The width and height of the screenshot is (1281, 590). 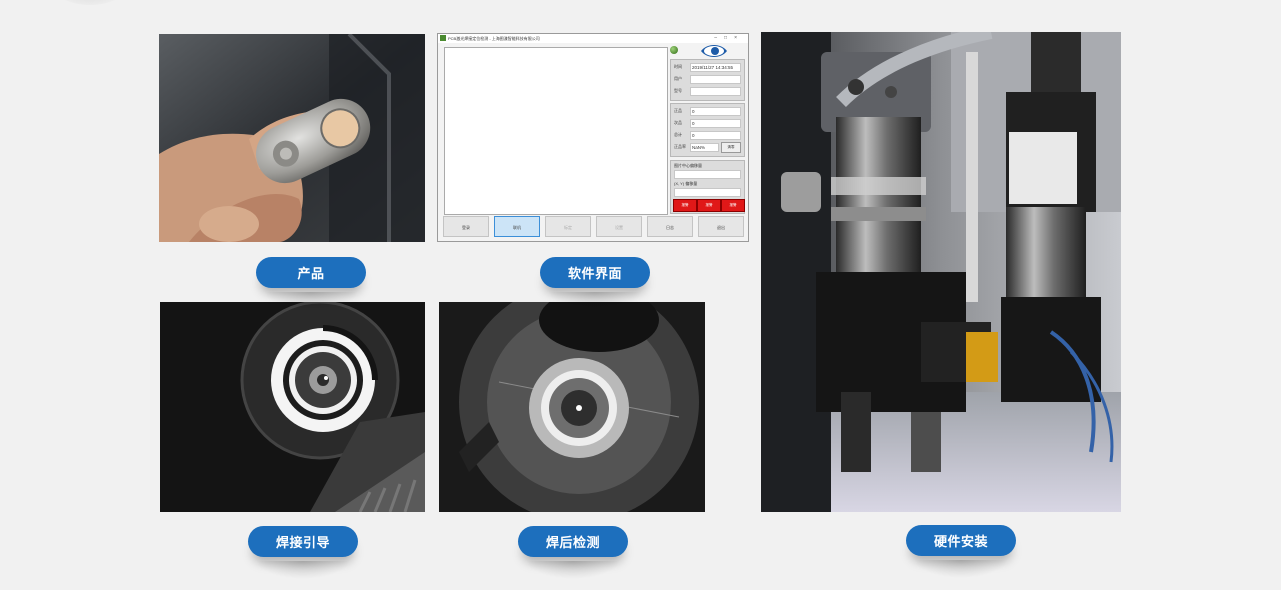 I want to click on label-hardware: 硬件安装, so click(x=961, y=551).